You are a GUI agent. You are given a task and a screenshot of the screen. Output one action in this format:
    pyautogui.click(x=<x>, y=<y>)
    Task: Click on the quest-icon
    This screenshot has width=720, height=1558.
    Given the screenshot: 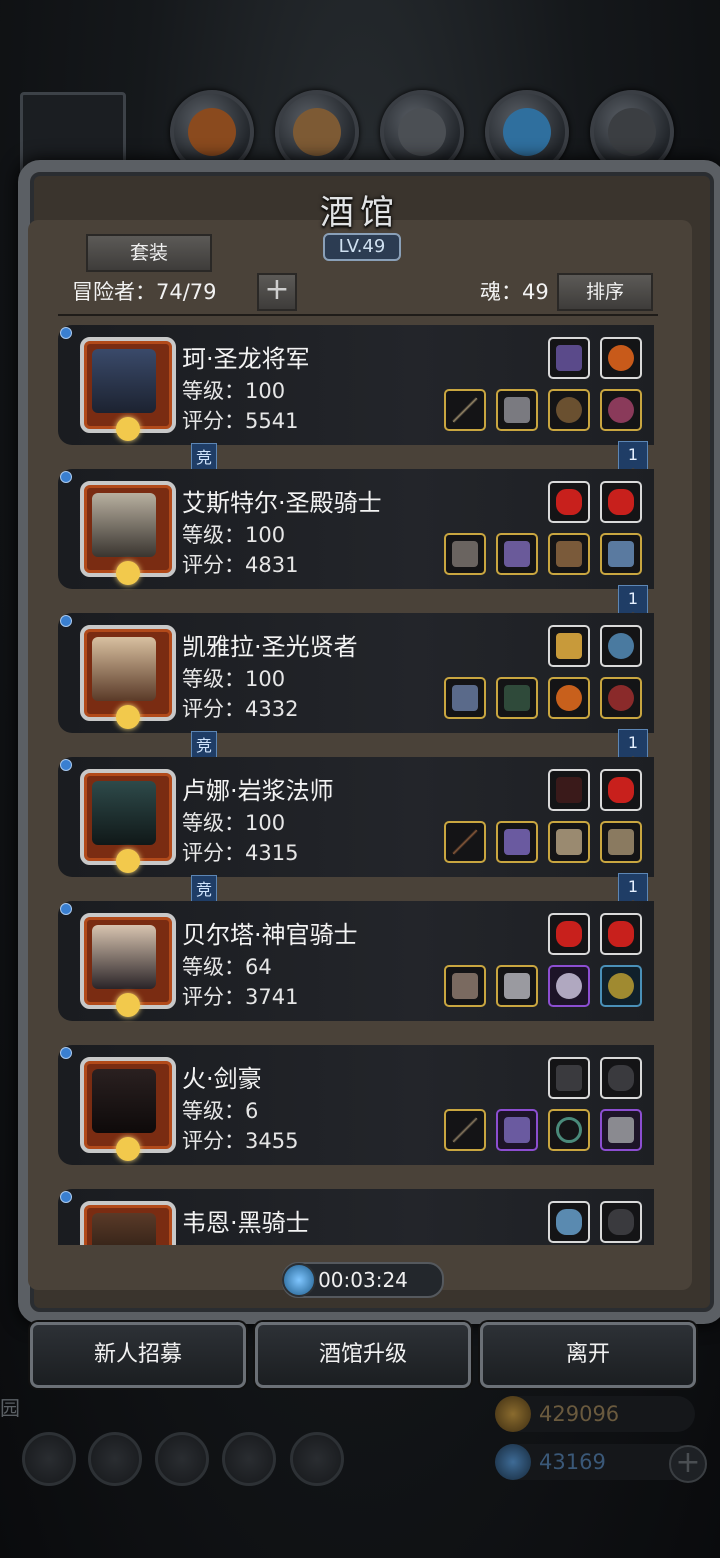 What is the action you would take?
    pyautogui.click(x=182, y=1459)
    